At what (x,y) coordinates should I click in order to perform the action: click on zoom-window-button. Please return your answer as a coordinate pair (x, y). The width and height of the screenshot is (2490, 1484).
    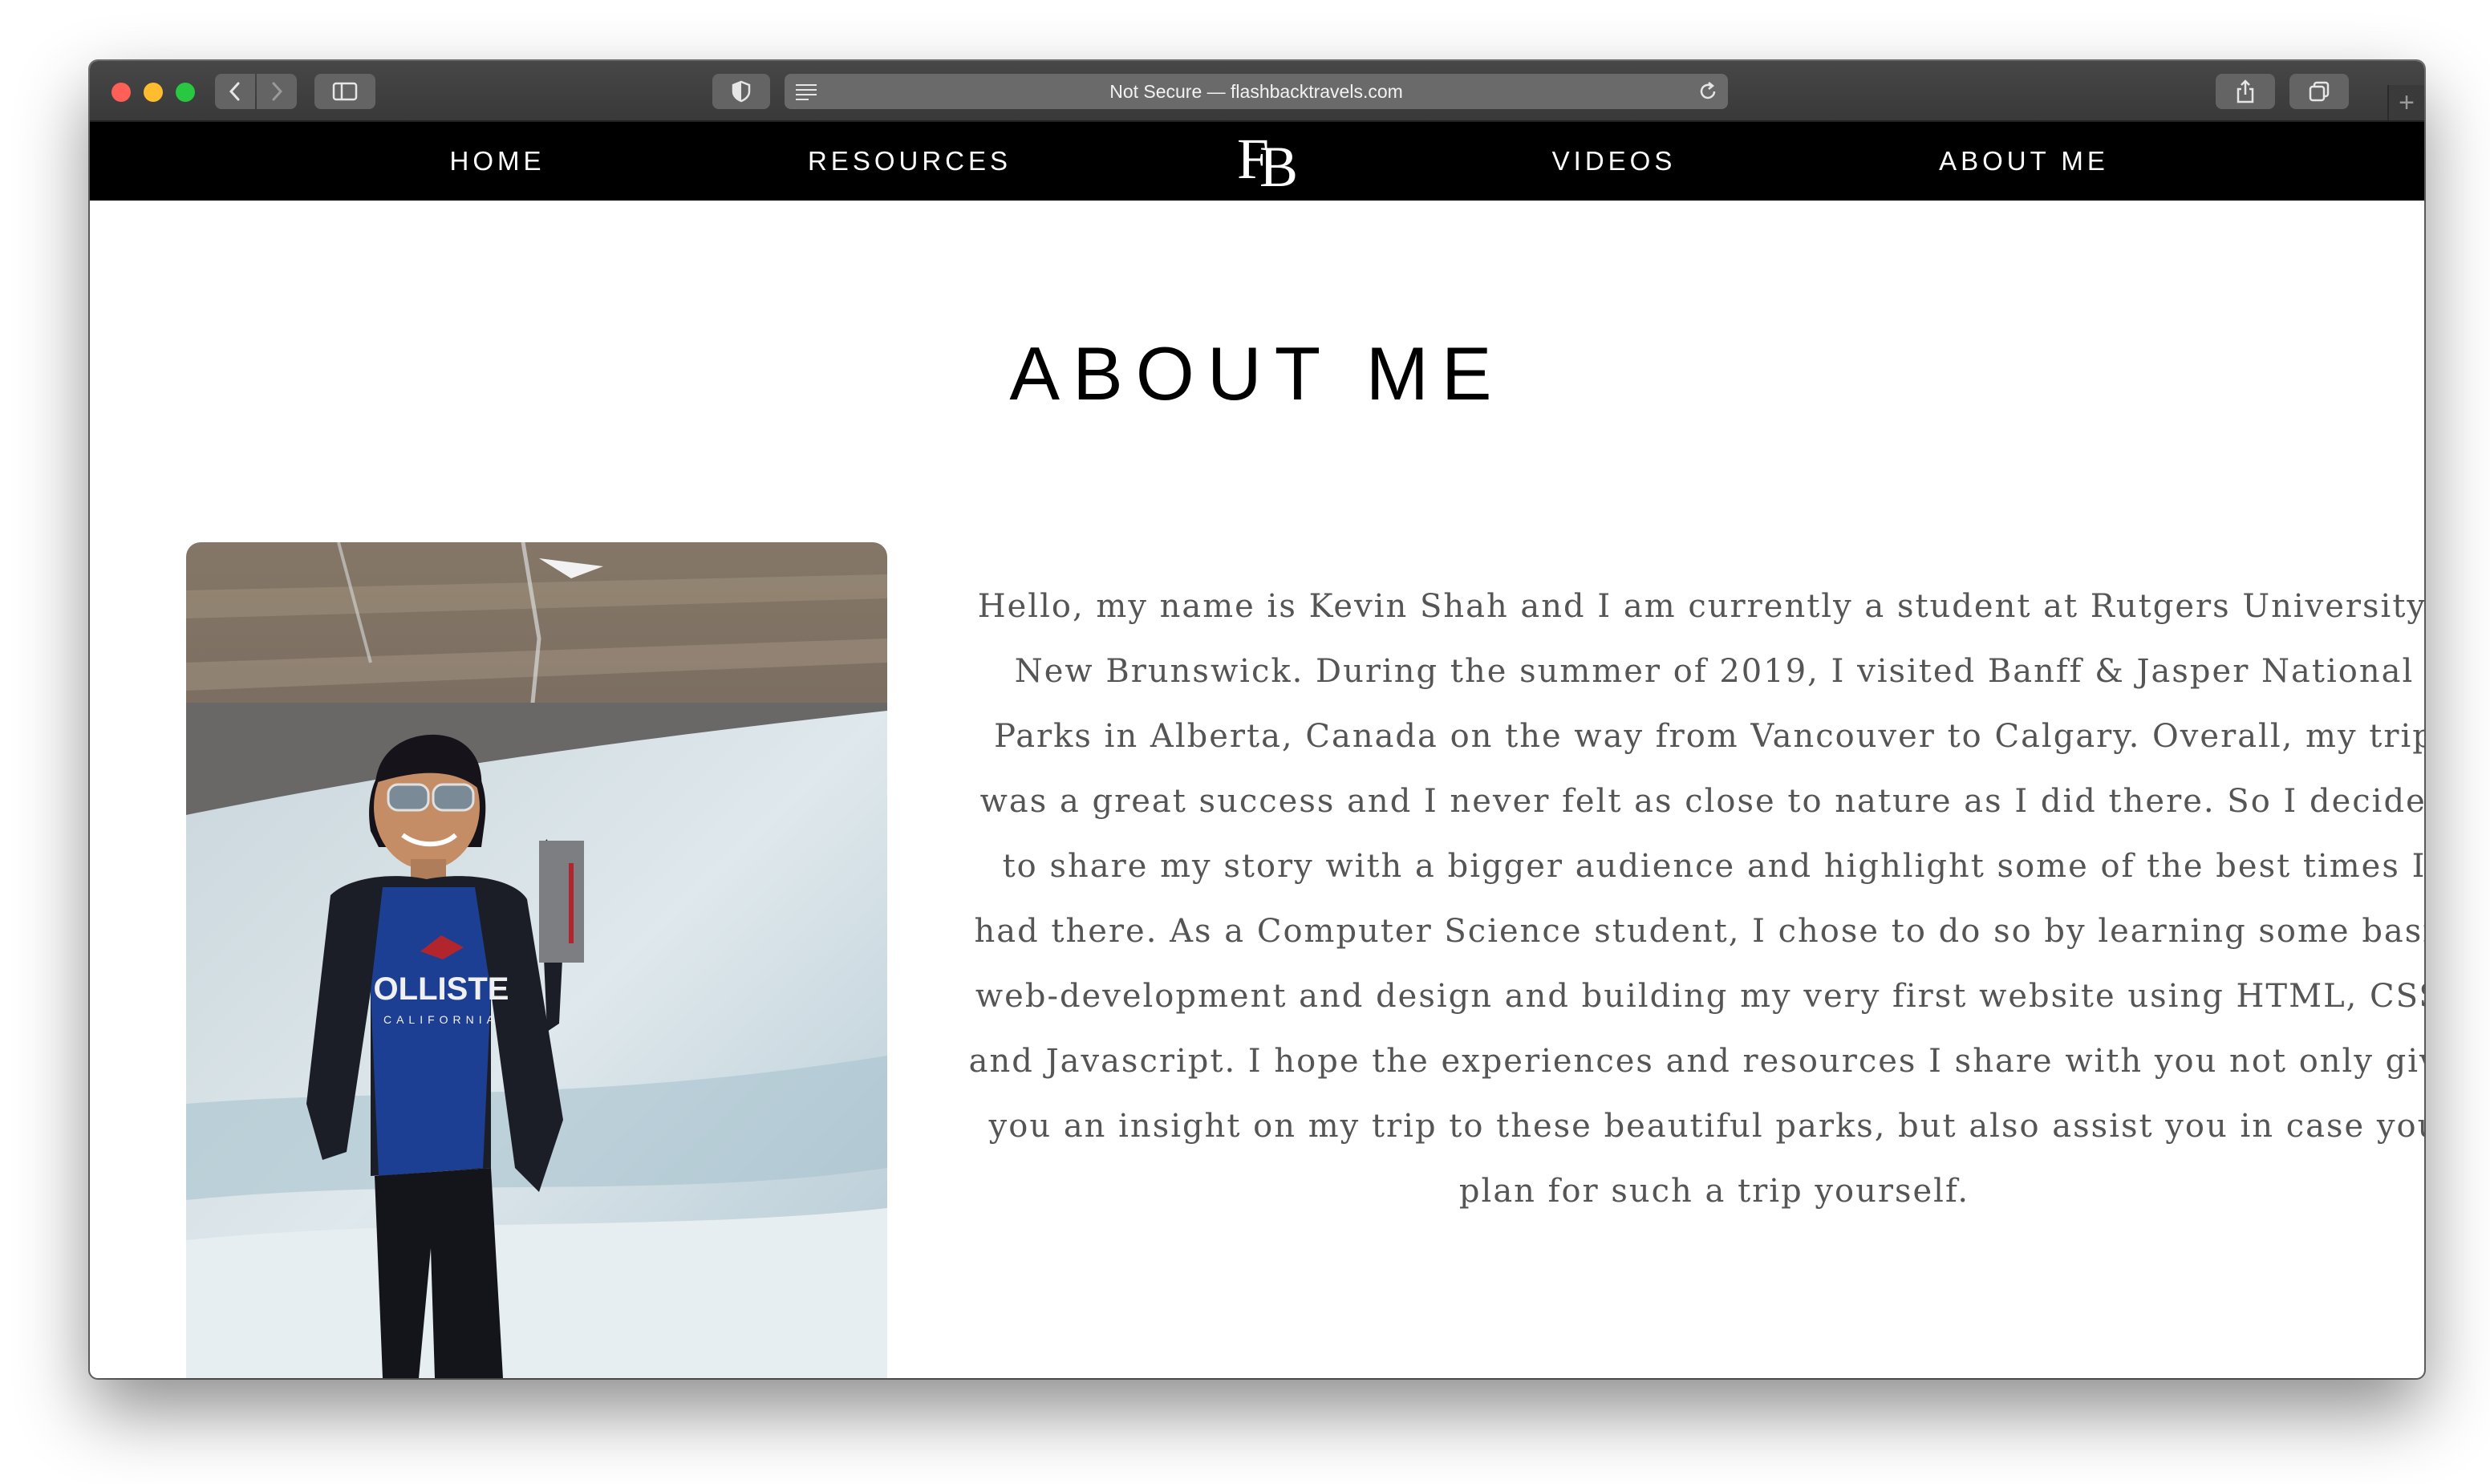
    Looking at the image, I should click on (185, 92).